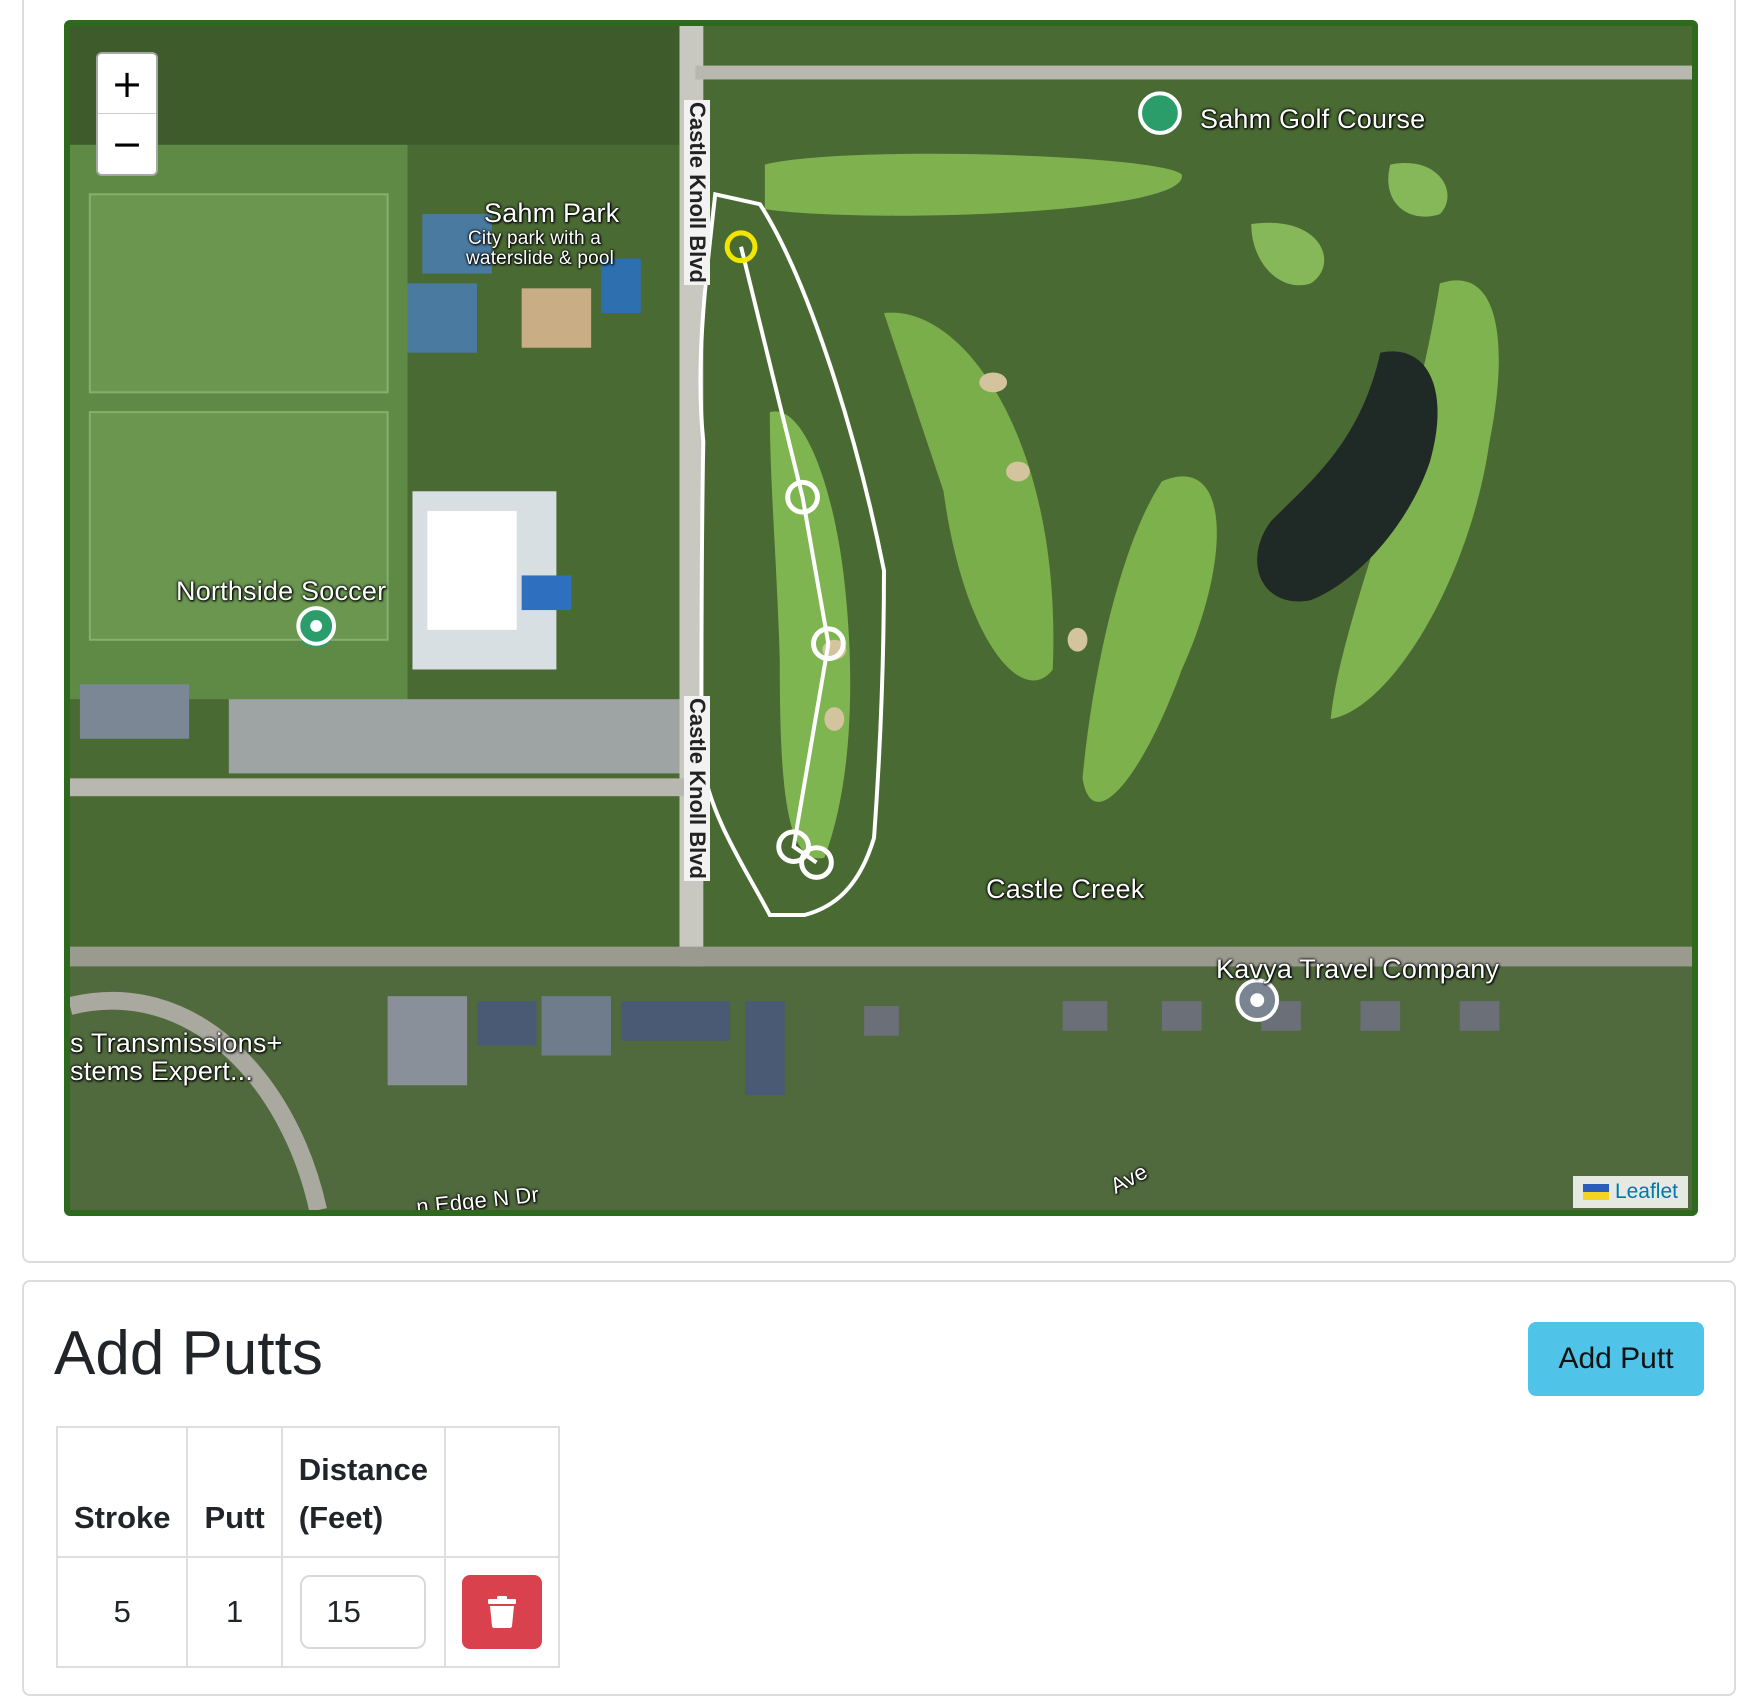 Image resolution: width=1750 pixels, height=1704 pixels. What do you see at coordinates (122, 1612) in the screenshot?
I see `stroke-cell: 5` at bounding box center [122, 1612].